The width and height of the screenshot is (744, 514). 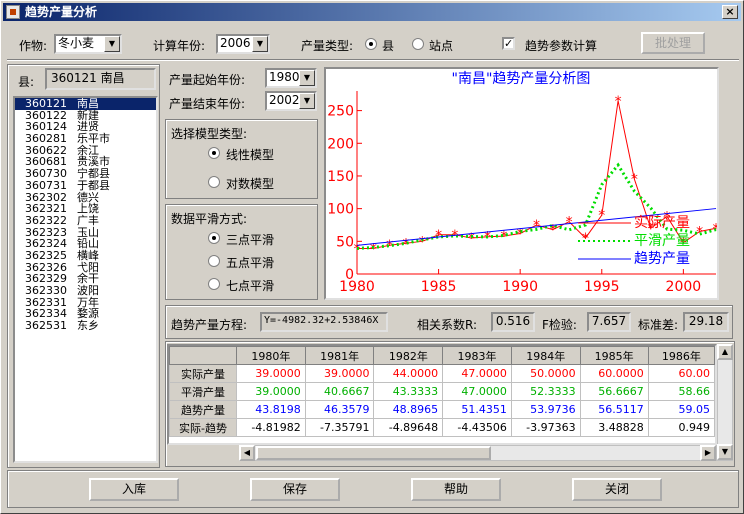 What do you see at coordinates (456, 489) in the screenshot?
I see `help-button: 帮助` at bounding box center [456, 489].